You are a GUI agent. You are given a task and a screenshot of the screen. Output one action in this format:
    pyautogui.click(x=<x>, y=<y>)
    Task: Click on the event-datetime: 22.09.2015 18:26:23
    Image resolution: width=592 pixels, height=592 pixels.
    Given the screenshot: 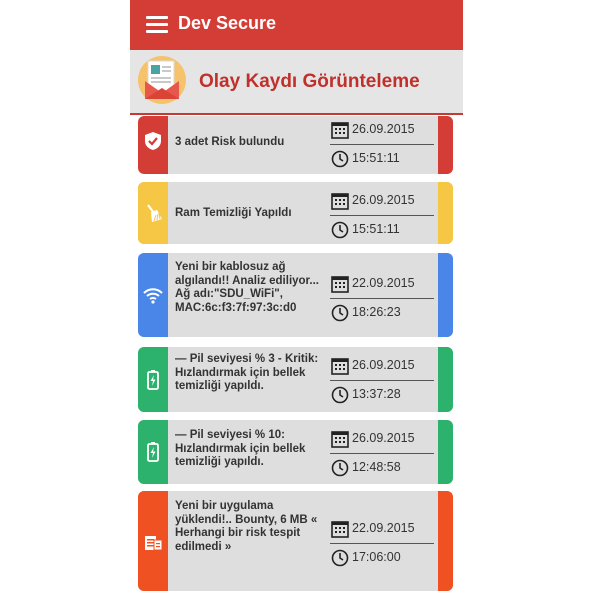 What is the action you would take?
    pyautogui.click(x=382, y=298)
    